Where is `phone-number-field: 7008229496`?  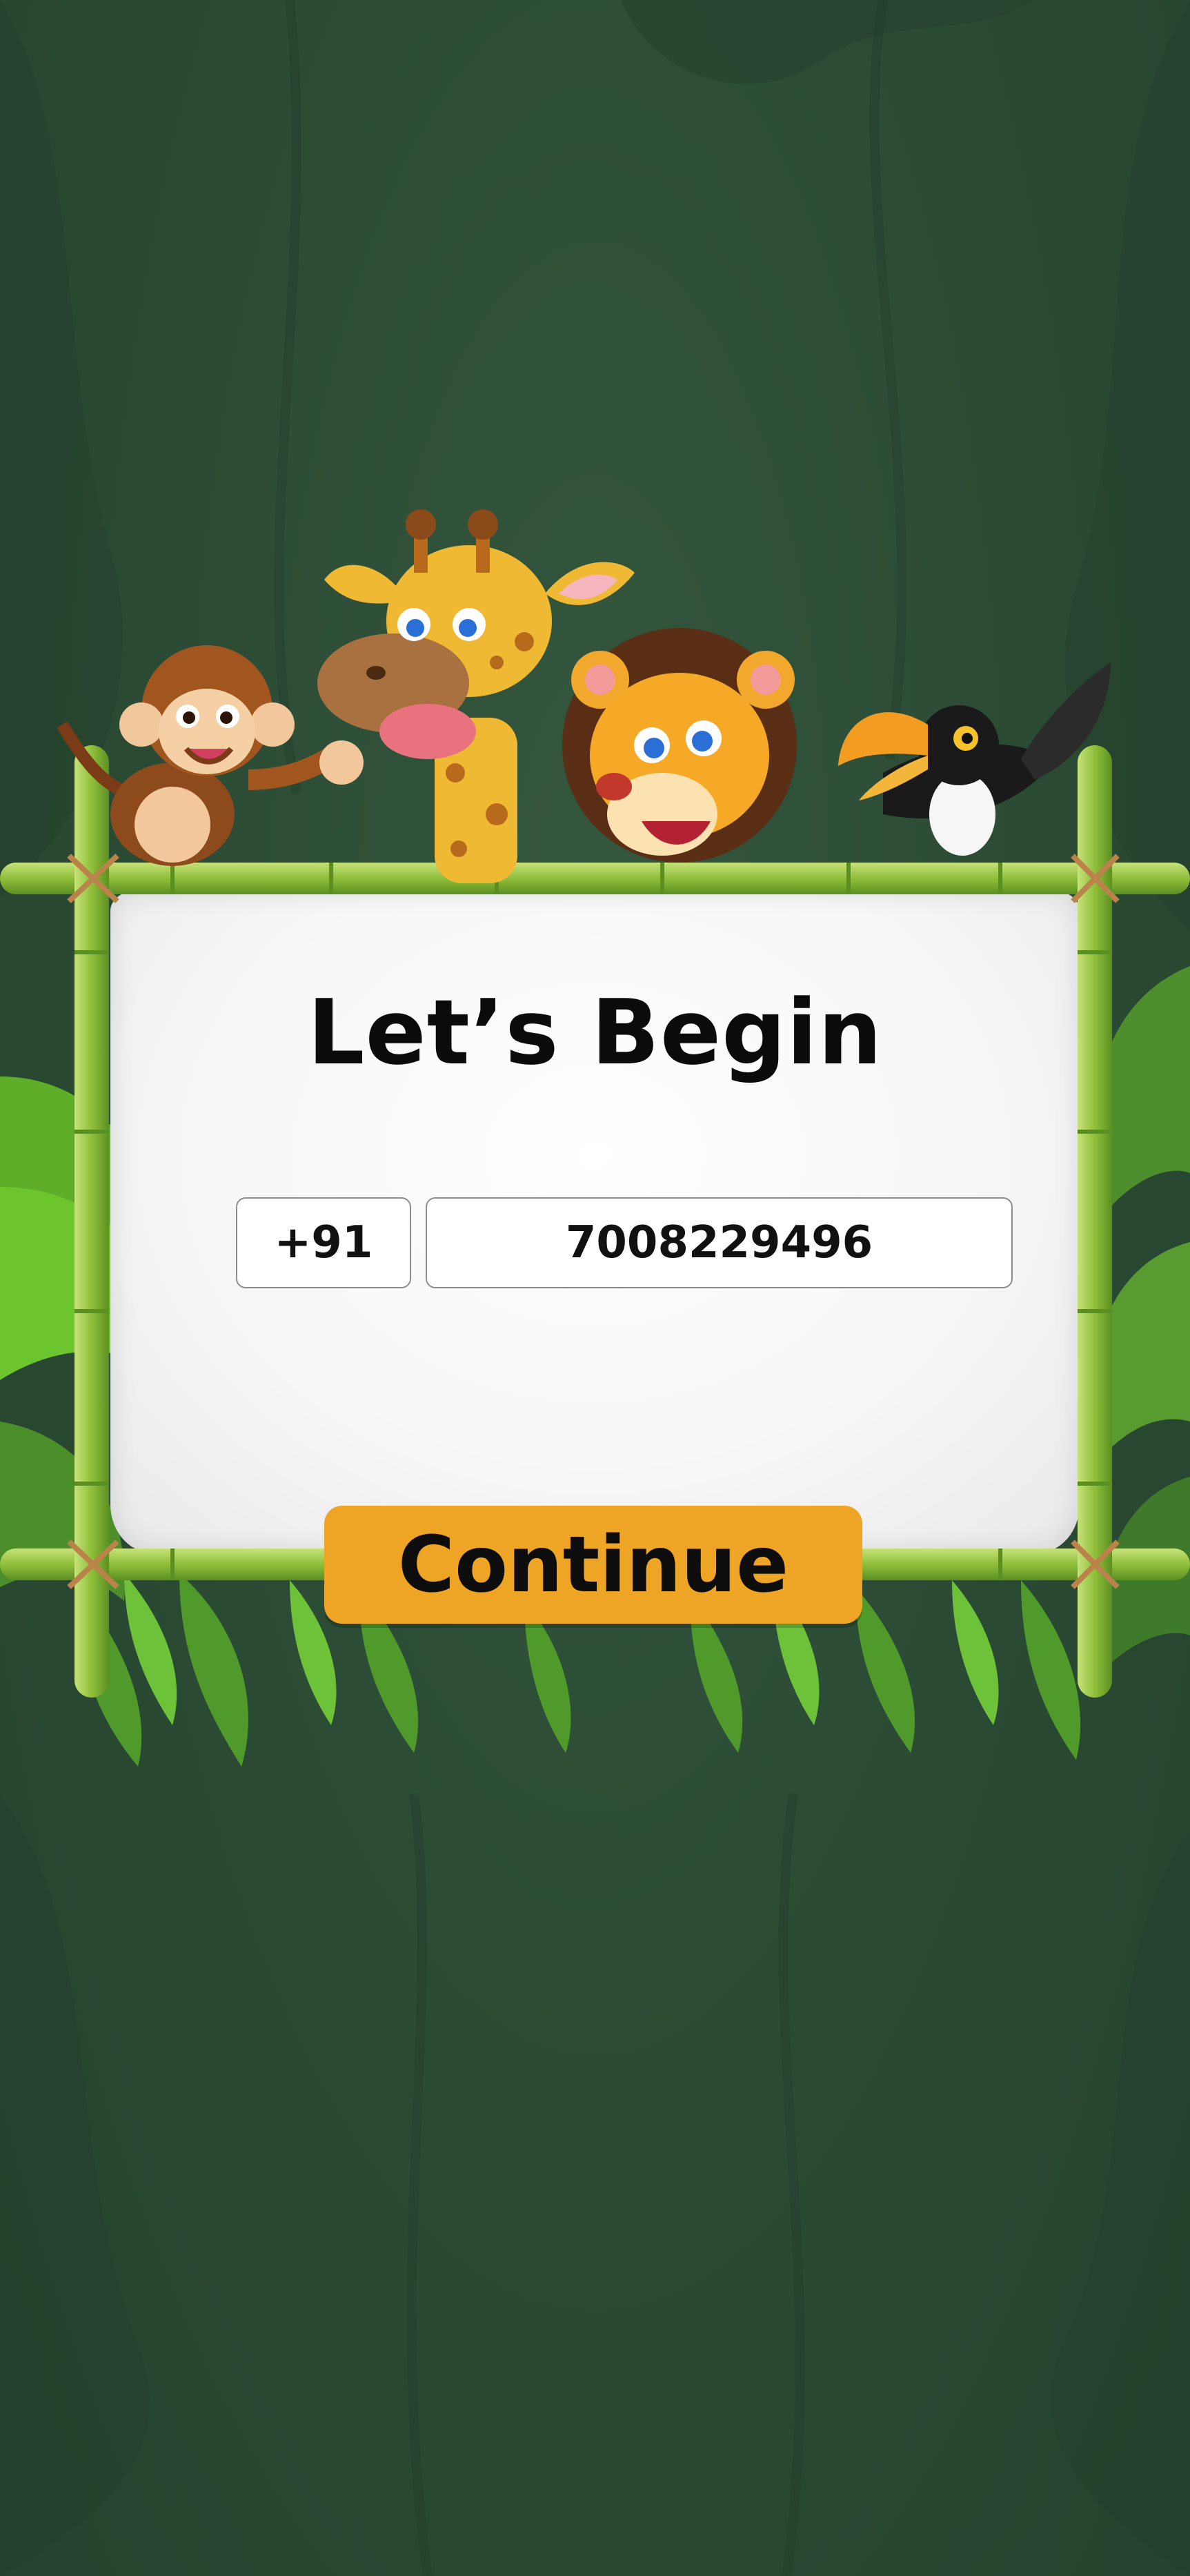 phone-number-field: 7008229496 is located at coordinates (719, 1242).